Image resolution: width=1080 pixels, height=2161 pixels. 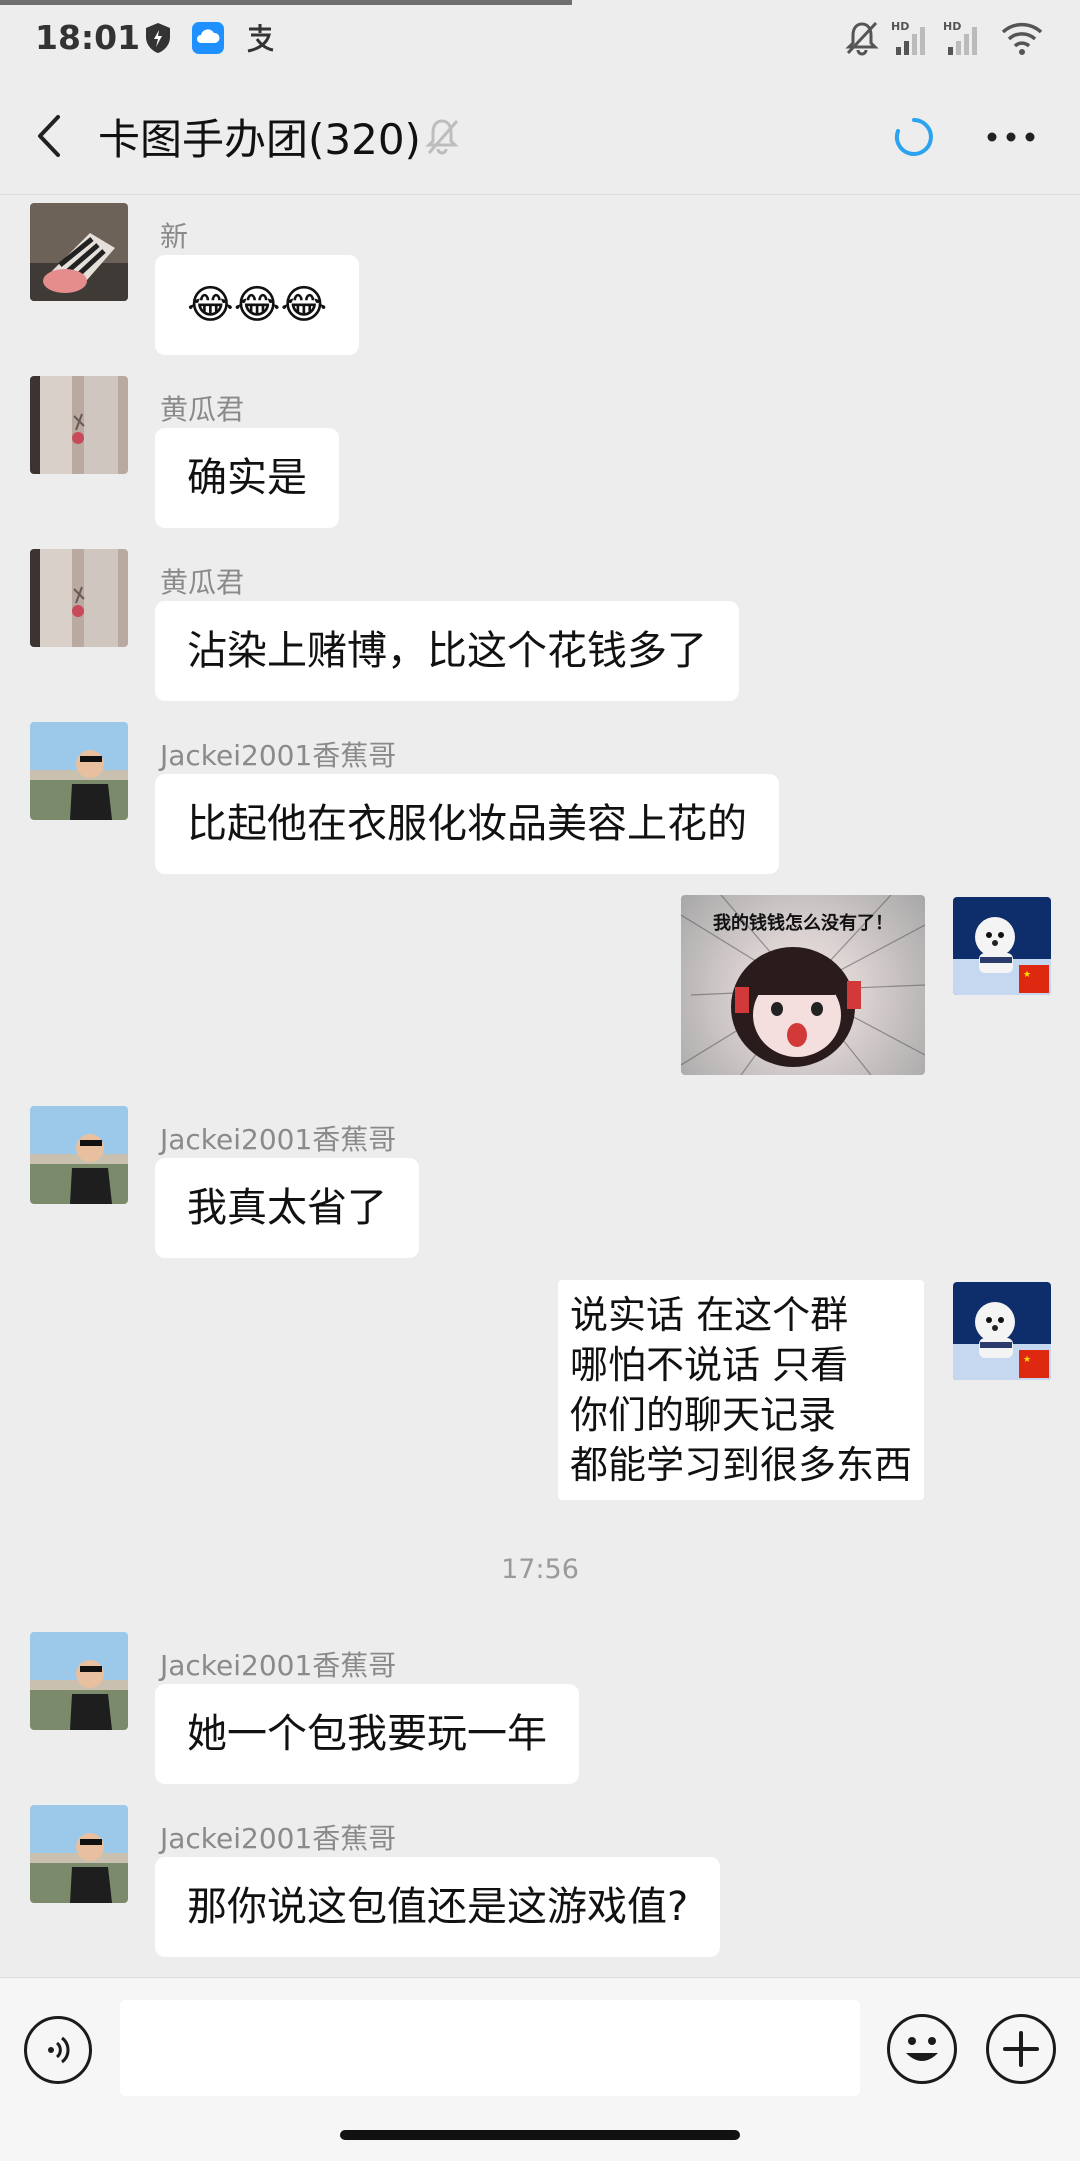 I want to click on message-bubble: 那你说这包值还是这游戏值?, so click(x=438, y=1907).